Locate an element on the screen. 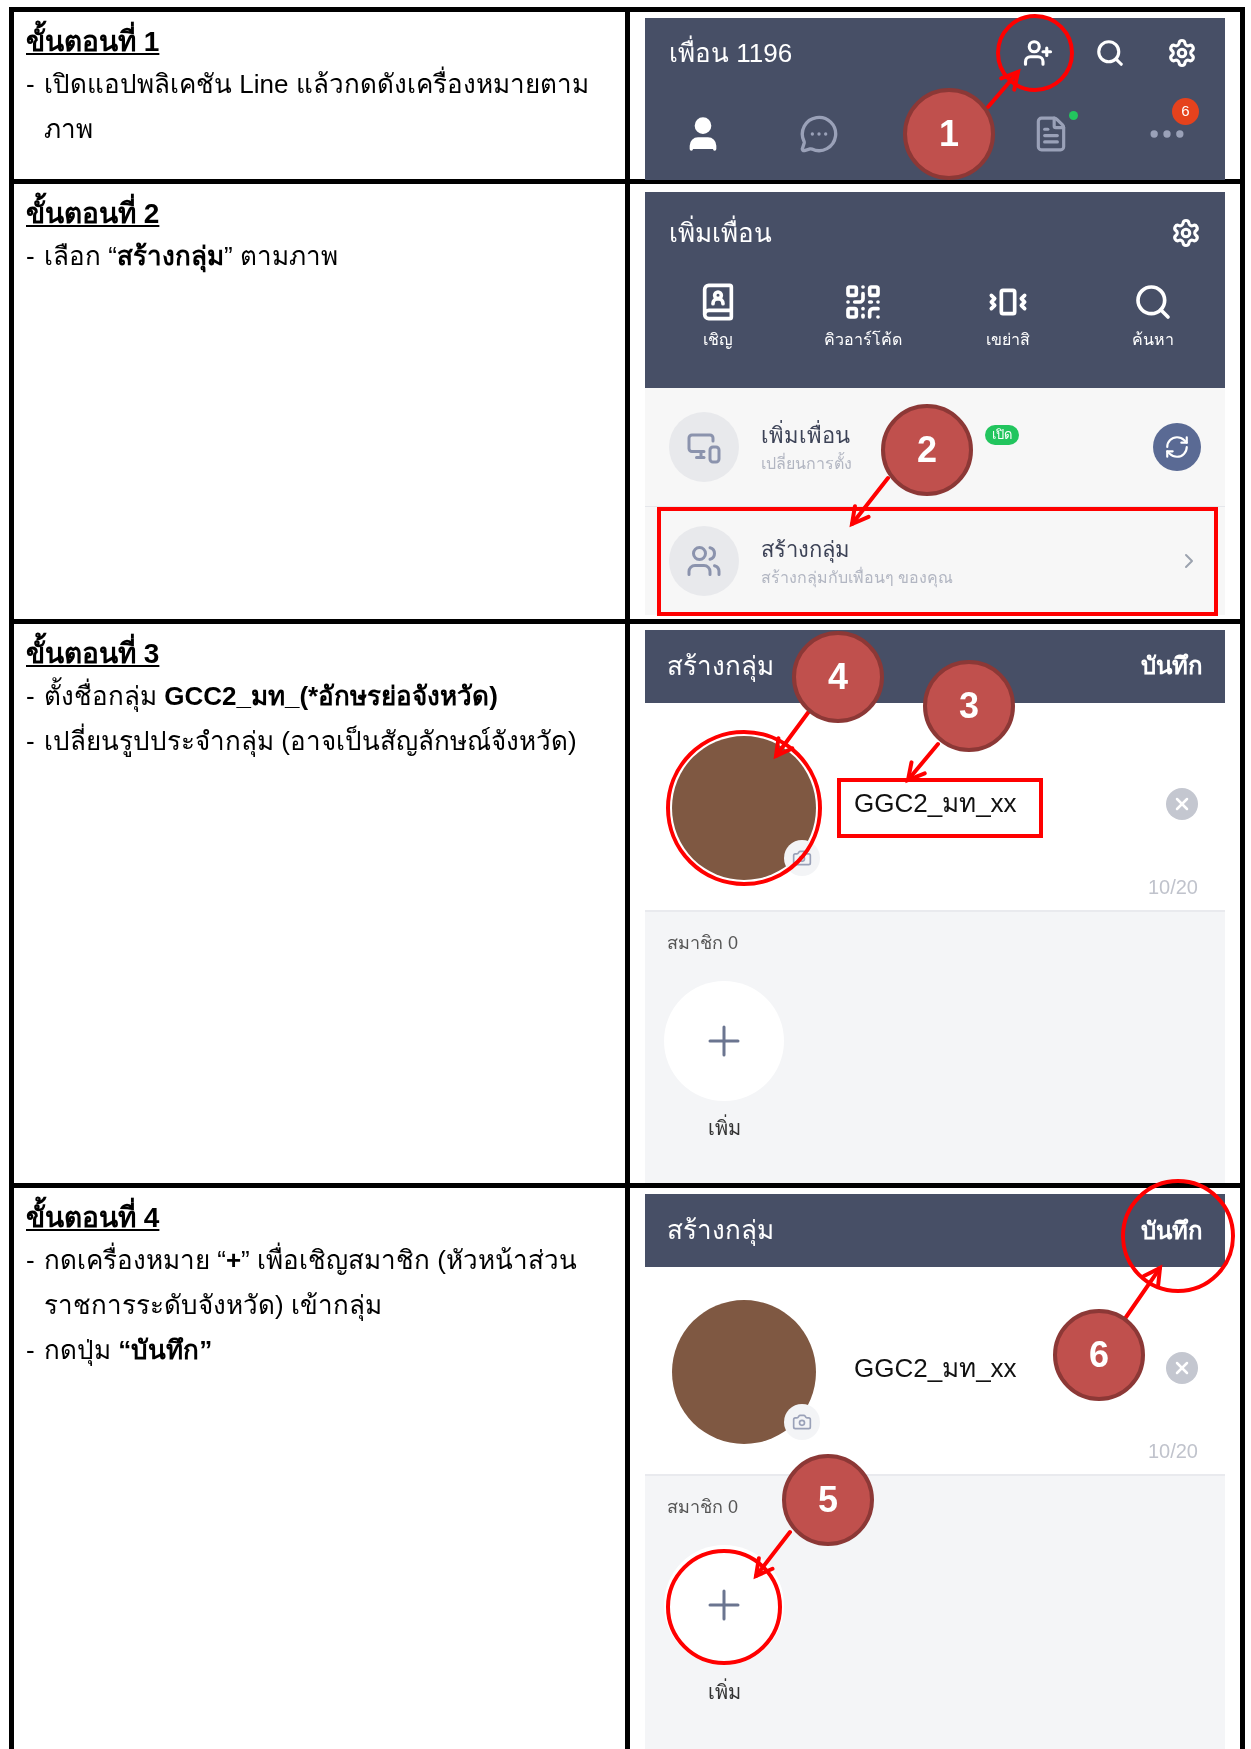 The image size is (1251, 1749). instruction-text: เปิดแอปพลิเคชัน Line แล้วกดดังเครื่องหมายตามภาพ is located at coordinates (328, 107).